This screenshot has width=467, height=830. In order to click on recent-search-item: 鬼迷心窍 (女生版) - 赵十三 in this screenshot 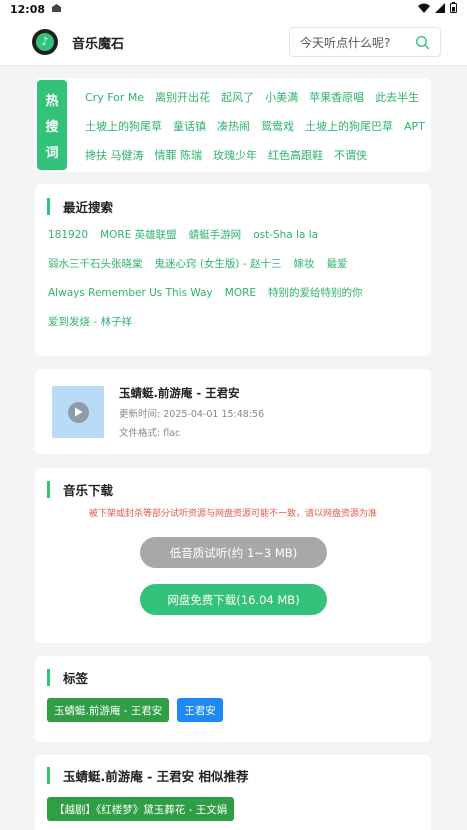, I will do `click(218, 264)`.